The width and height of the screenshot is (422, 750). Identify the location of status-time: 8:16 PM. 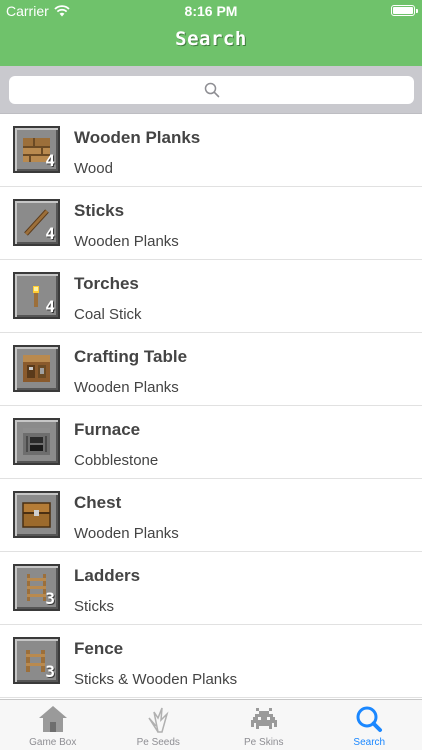
(211, 11).